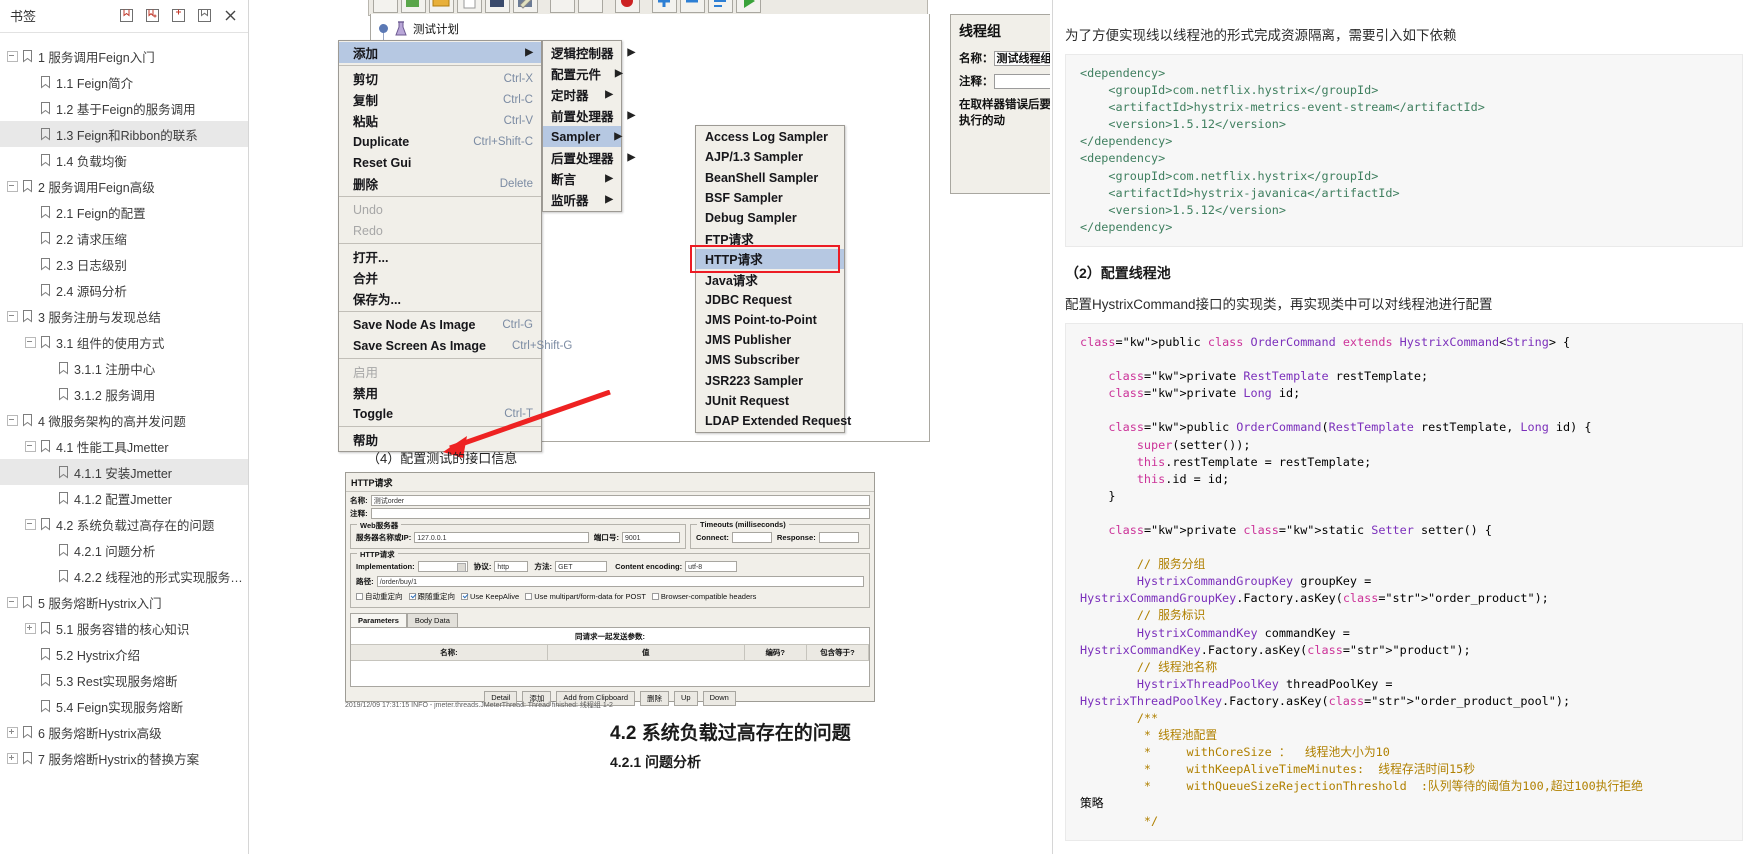 The image size is (1755, 854). Describe the element at coordinates (441, 6) in the screenshot. I see `open-button` at that location.